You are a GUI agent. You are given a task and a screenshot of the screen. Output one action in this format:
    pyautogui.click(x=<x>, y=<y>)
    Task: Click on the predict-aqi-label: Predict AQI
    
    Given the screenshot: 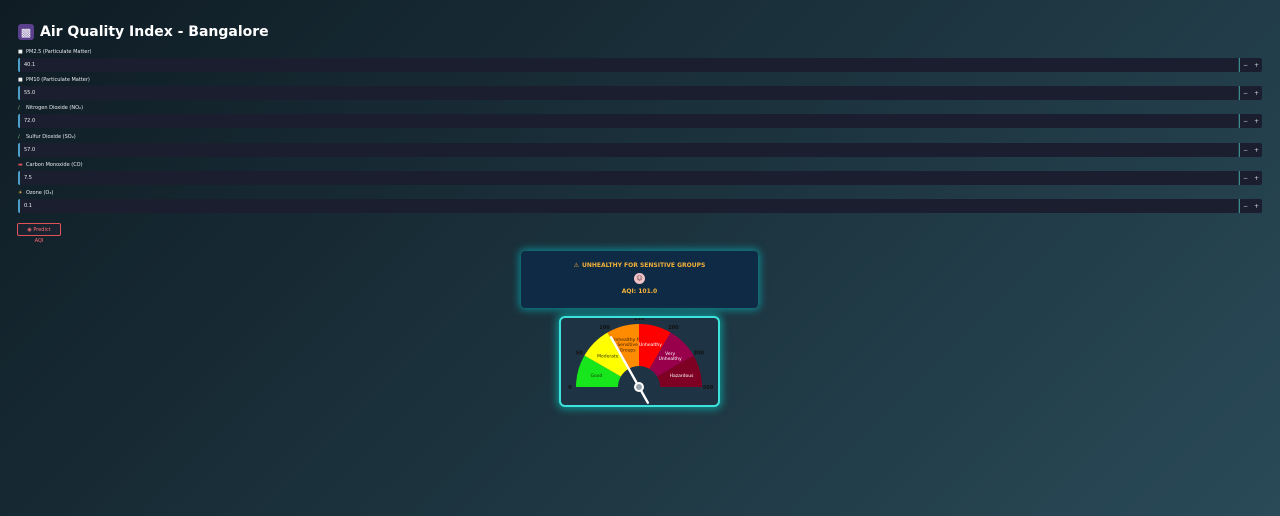 What is the action you would take?
    pyautogui.click(x=42, y=235)
    